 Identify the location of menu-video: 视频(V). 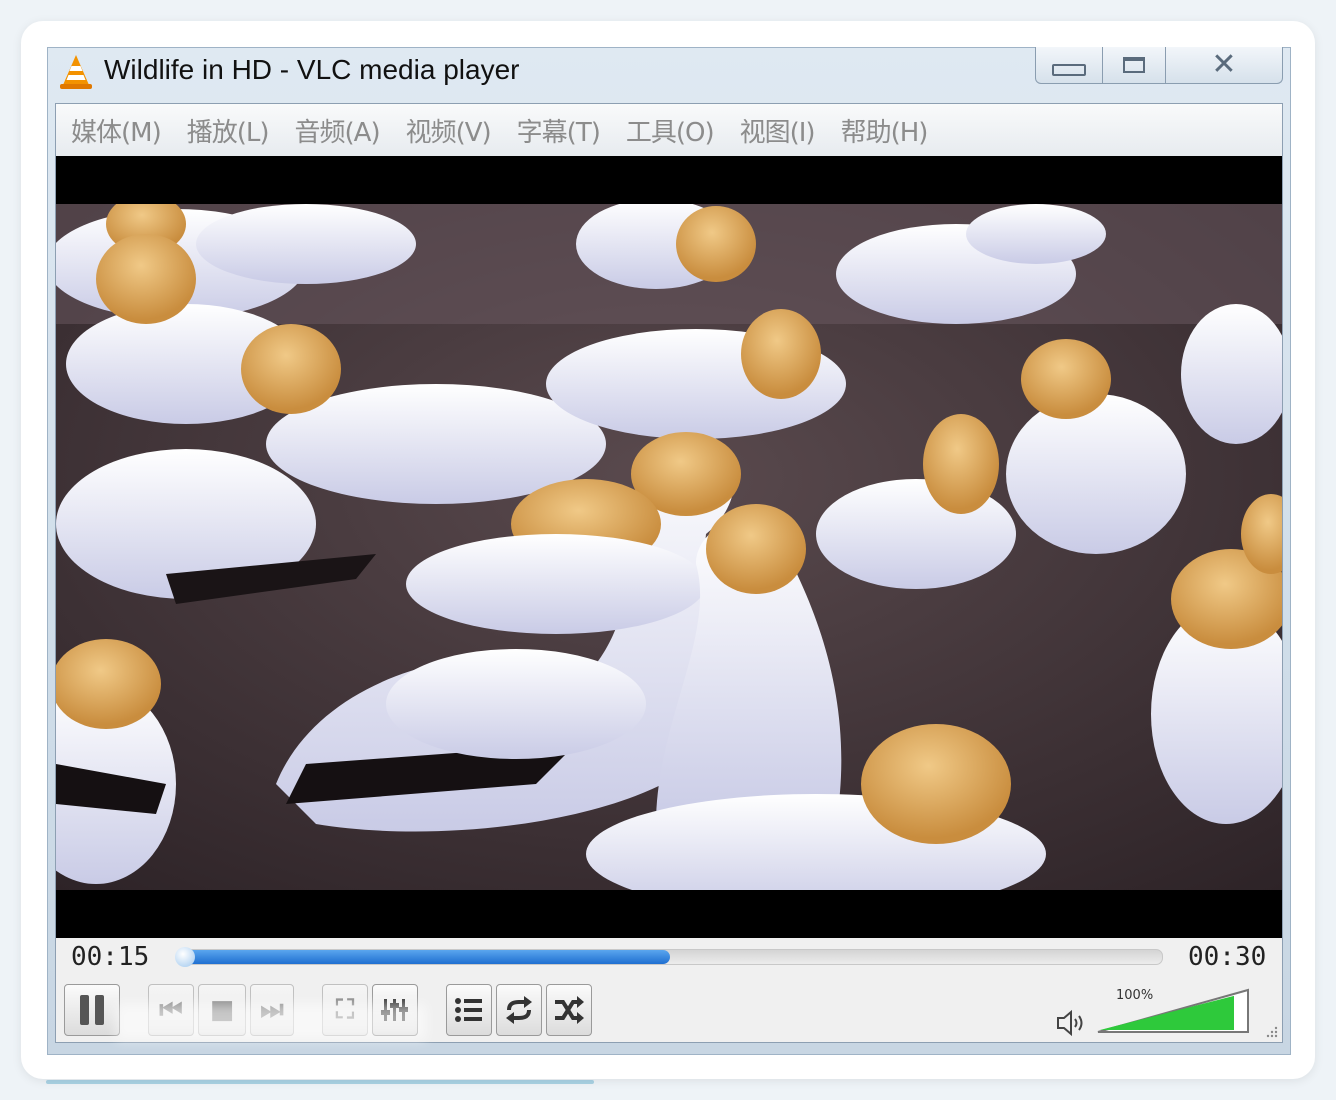
(446, 130).